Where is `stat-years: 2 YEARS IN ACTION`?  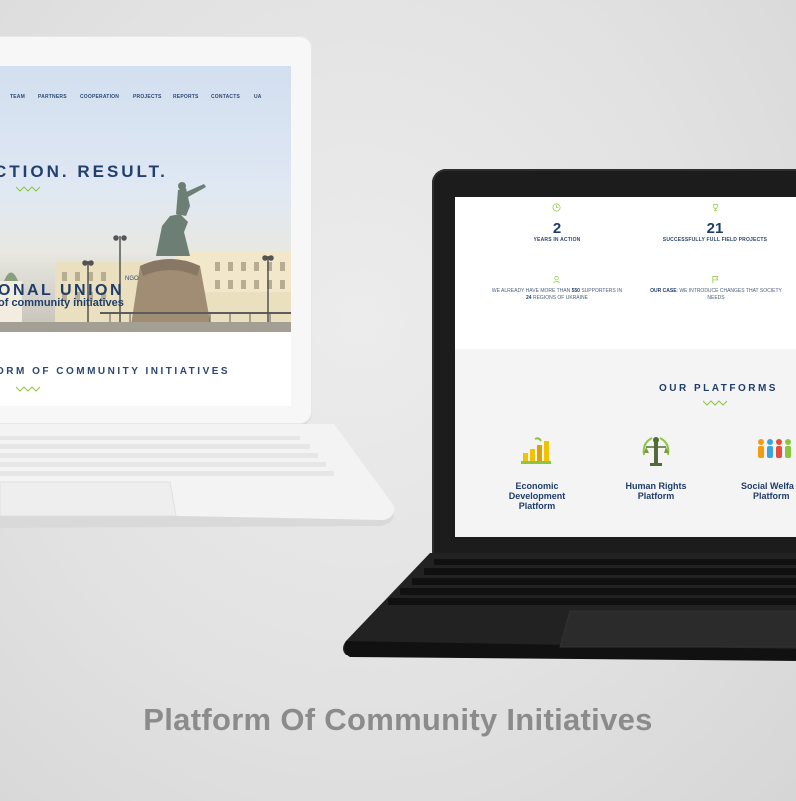 stat-years: 2 YEARS IN ACTION is located at coordinates (557, 231).